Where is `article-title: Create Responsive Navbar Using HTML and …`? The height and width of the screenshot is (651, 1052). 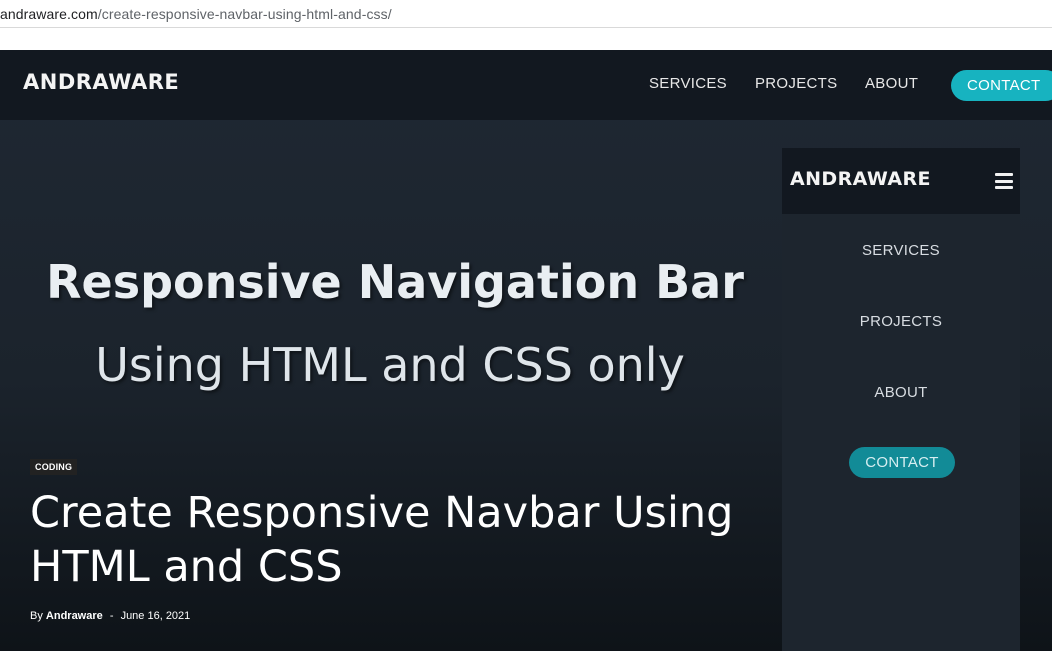
article-title: Create Responsive Navbar Using HTML and … is located at coordinates (382, 540).